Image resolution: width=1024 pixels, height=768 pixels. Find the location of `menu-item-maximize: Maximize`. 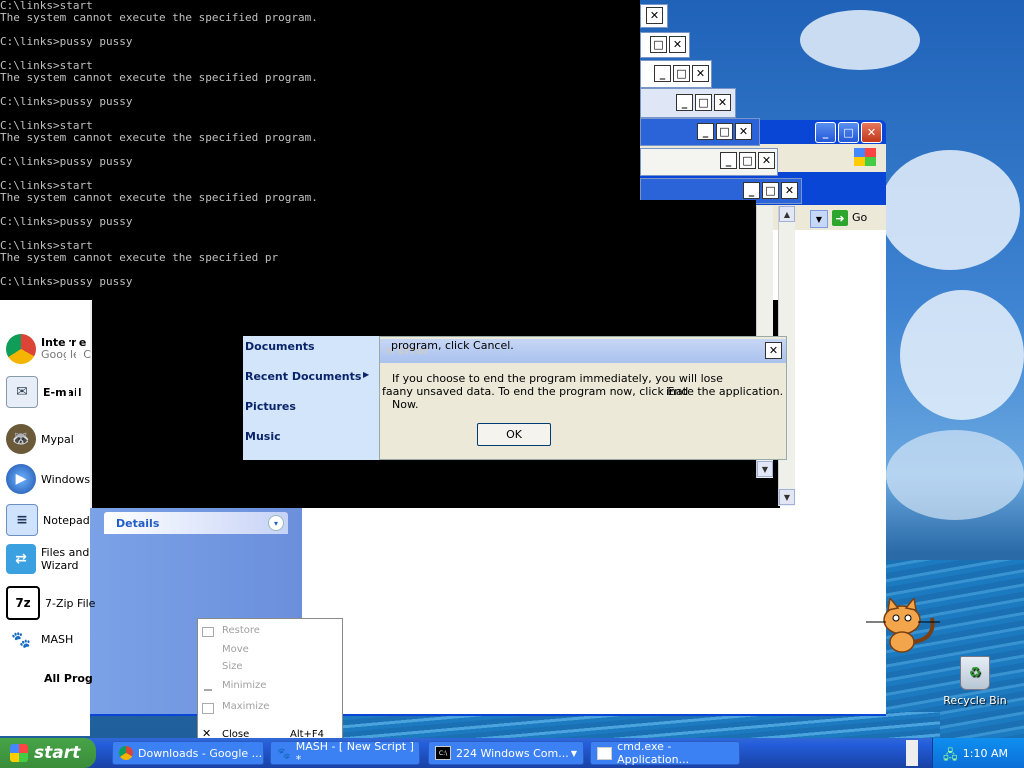

menu-item-maximize: Maximize is located at coordinates (245, 706).